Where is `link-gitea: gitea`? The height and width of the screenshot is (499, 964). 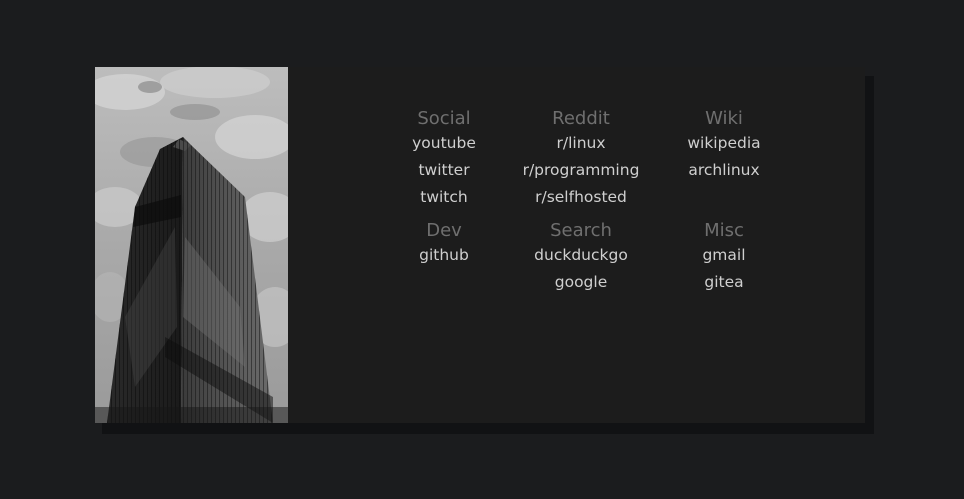
link-gitea: gitea is located at coordinates (723, 282).